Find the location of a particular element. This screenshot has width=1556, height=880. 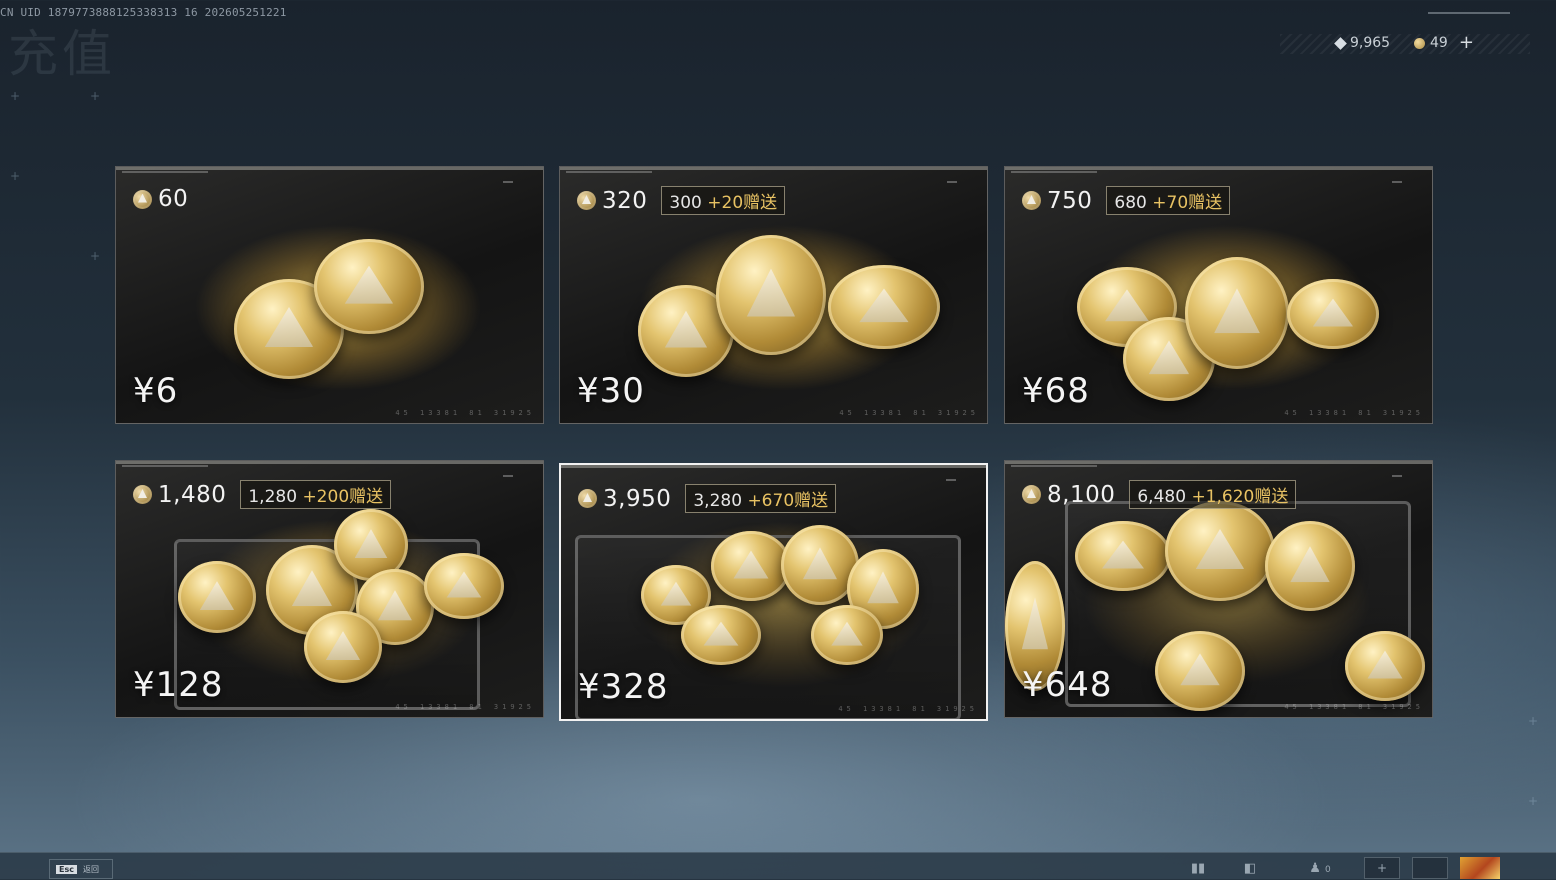

coin-balance-value: 49 is located at coordinates (1439, 43).